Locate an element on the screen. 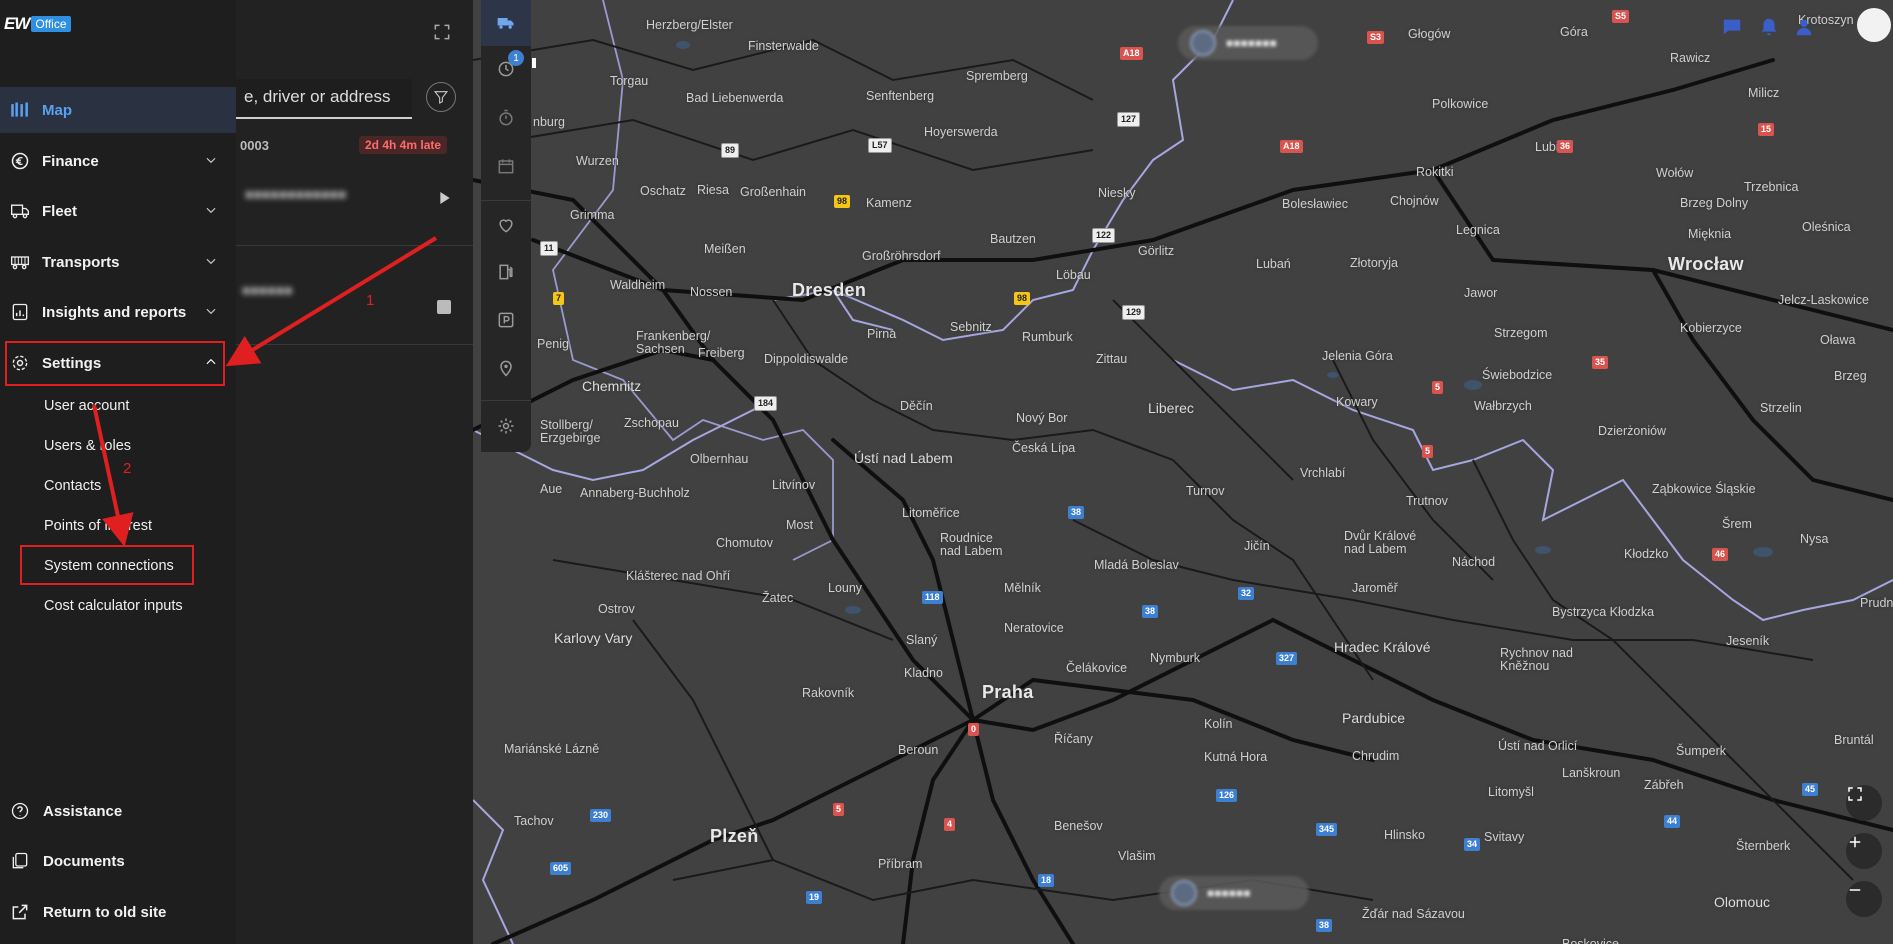  search-input: e, driver or address is located at coordinates (324, 99).